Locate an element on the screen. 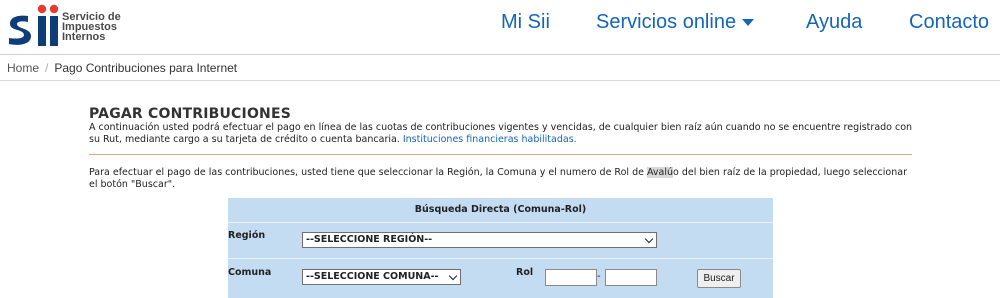  comuna-label: Comuna is located at coordinates (250, 272).